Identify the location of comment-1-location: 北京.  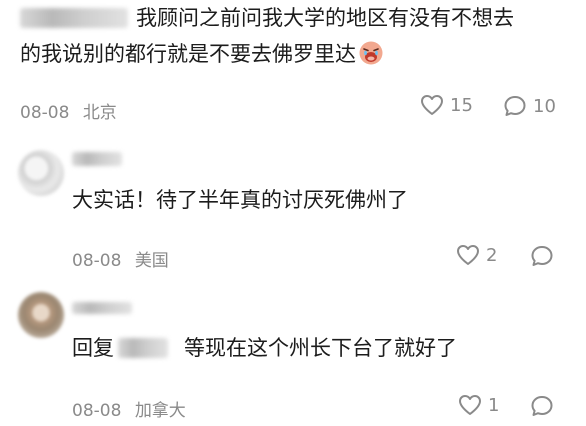
(99, 113).